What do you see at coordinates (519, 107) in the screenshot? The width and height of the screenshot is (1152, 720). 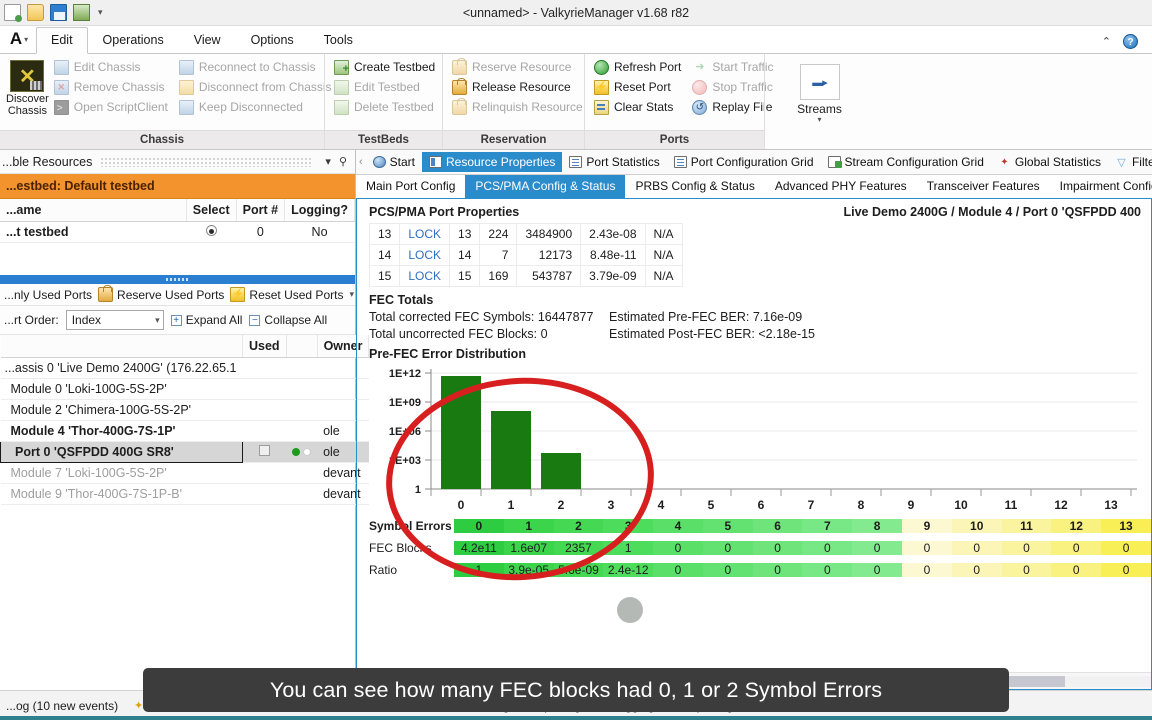 I see `relinquish-resource-button: Relinquish Resource` at bounding box center [519, 107].